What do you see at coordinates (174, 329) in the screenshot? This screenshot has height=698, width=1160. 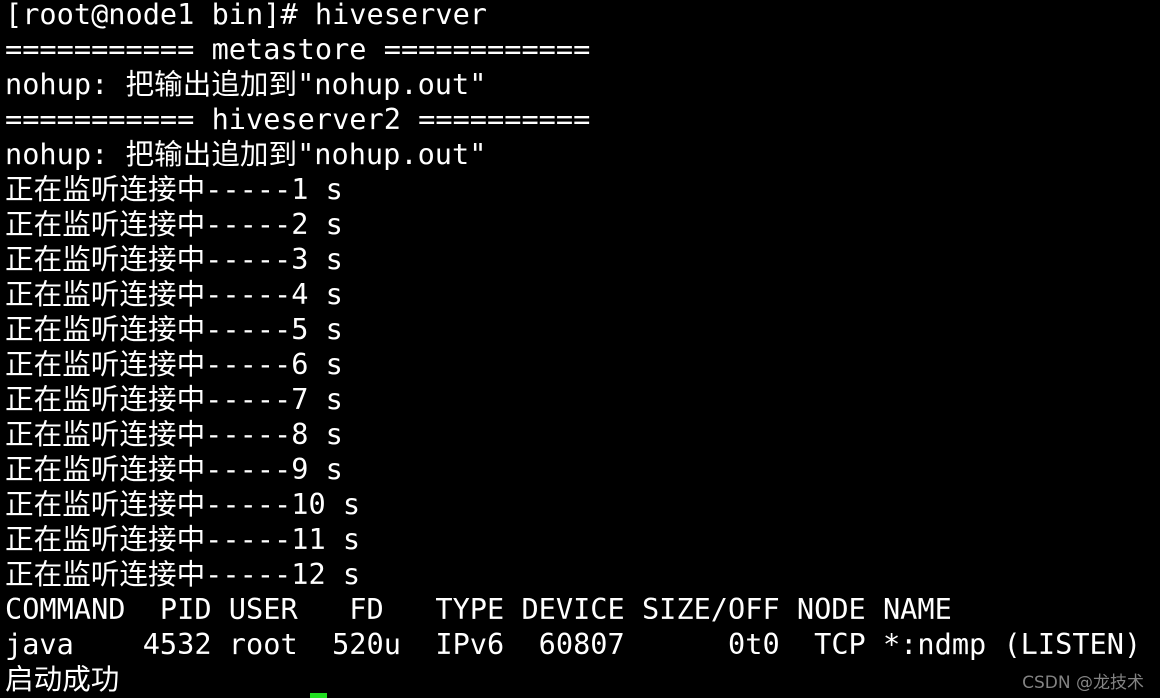 I see `listening-line: 正在监听连接中-----5 s` at bounding box center [174, 329].